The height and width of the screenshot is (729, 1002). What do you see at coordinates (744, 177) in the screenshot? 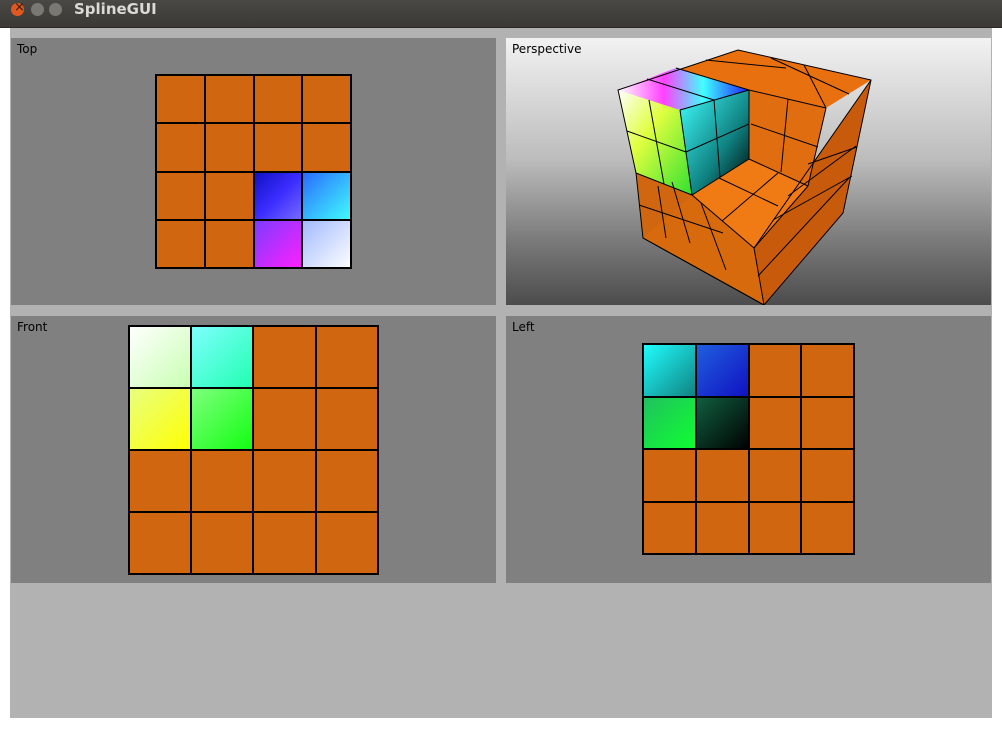
I see `perspective-cube` at bounding box center [744, 177].